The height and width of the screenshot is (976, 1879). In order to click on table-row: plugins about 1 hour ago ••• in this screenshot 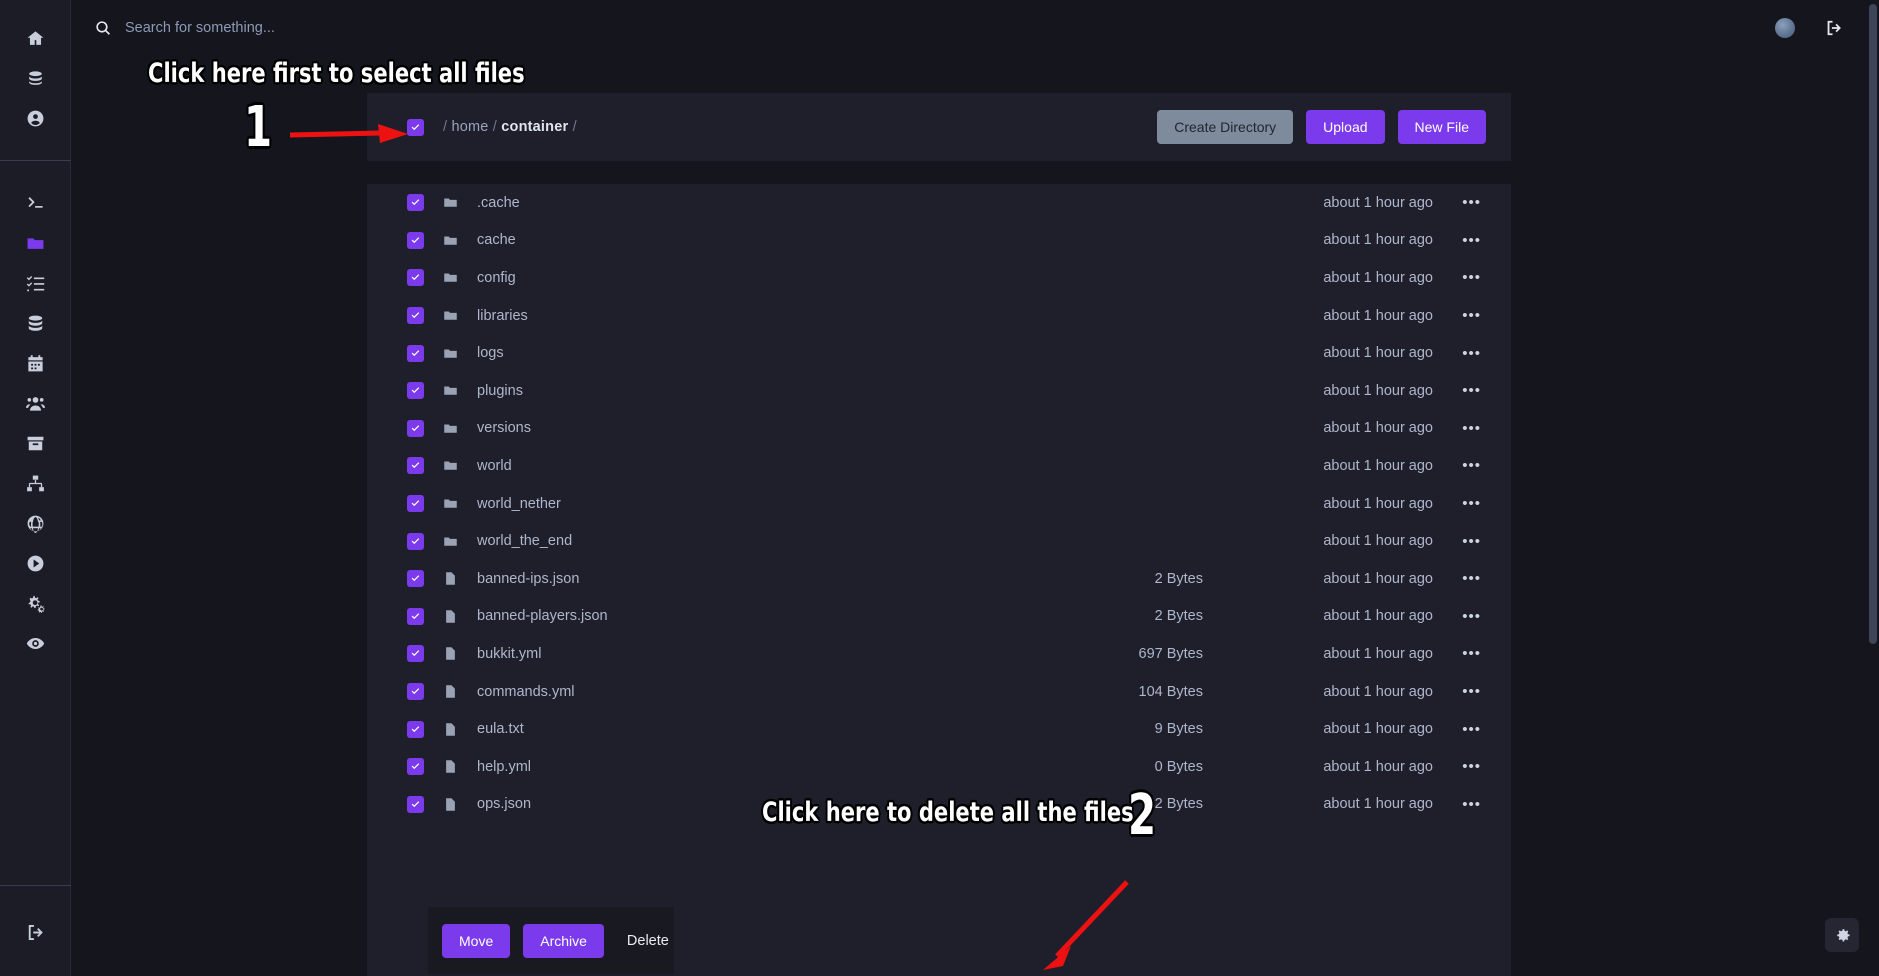, I will do `click(939, 391)`.